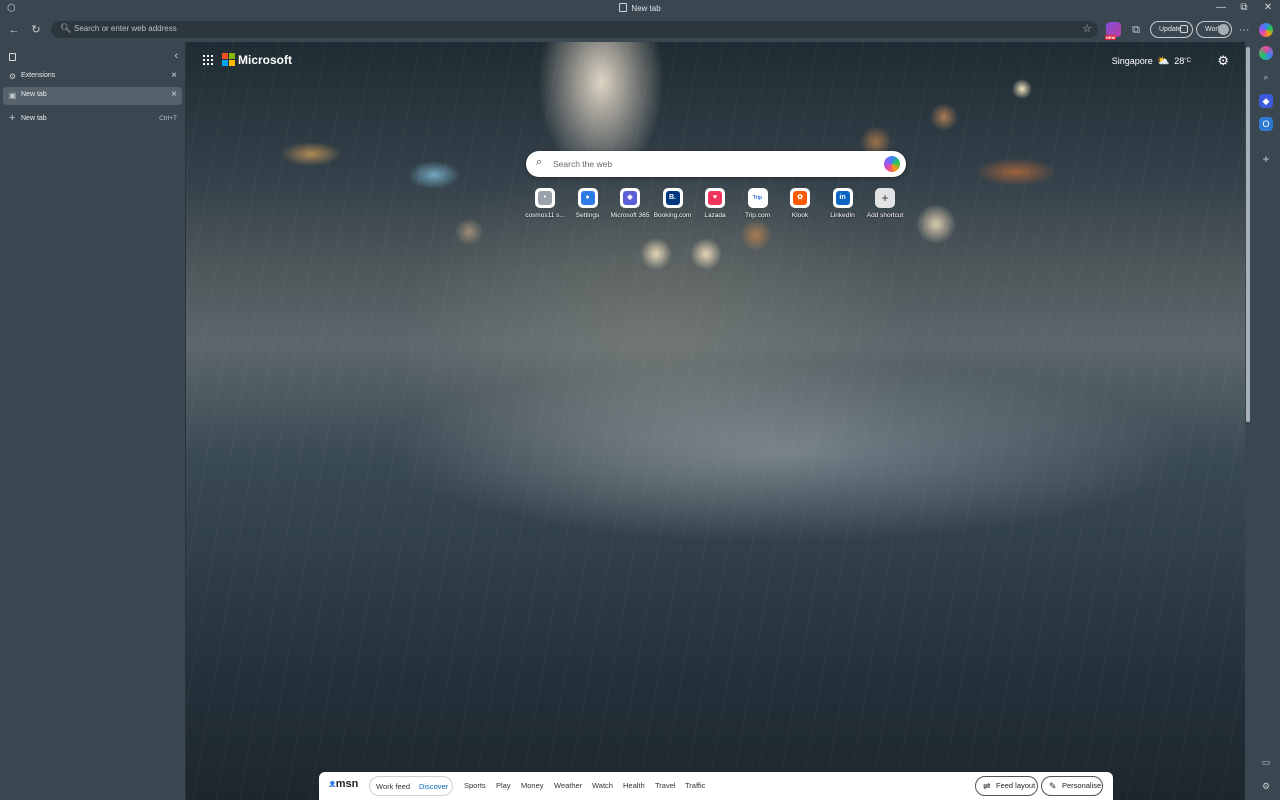 This screenshot has width=1280, height=800. I want to click on shortcut-tile-bg: ✿, so click(800, 198).